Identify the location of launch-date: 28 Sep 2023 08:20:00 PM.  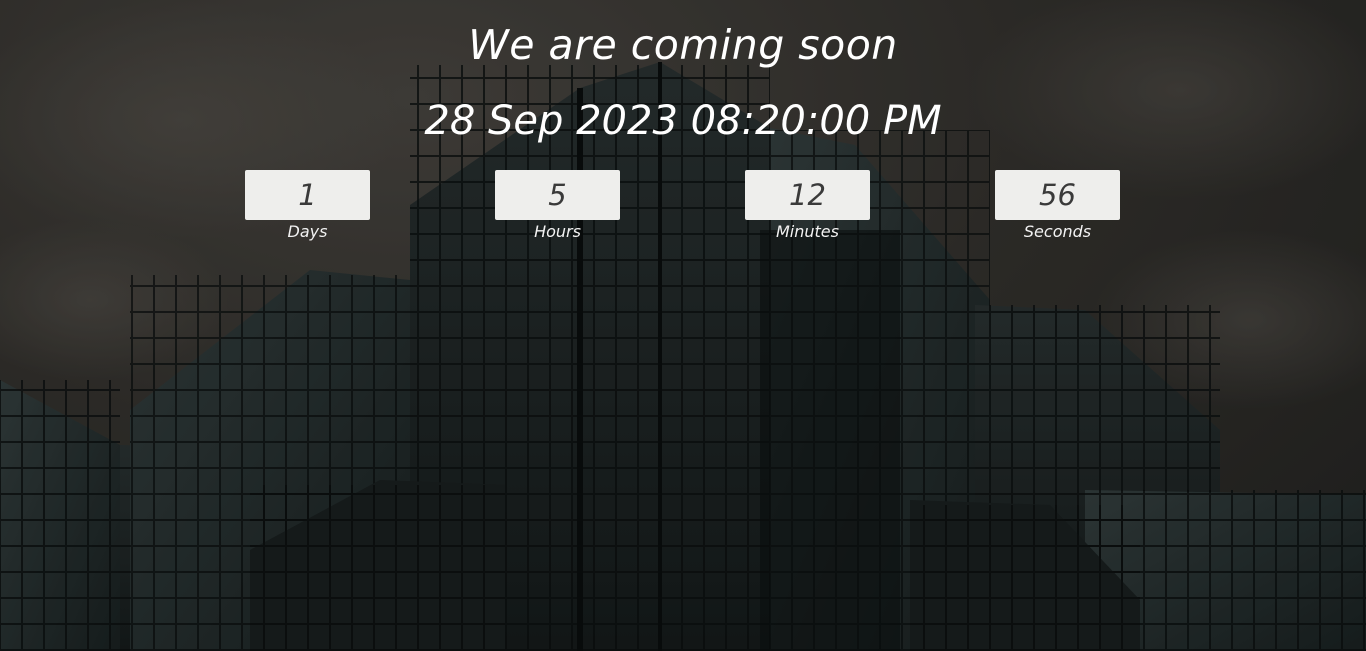
(683, 121).